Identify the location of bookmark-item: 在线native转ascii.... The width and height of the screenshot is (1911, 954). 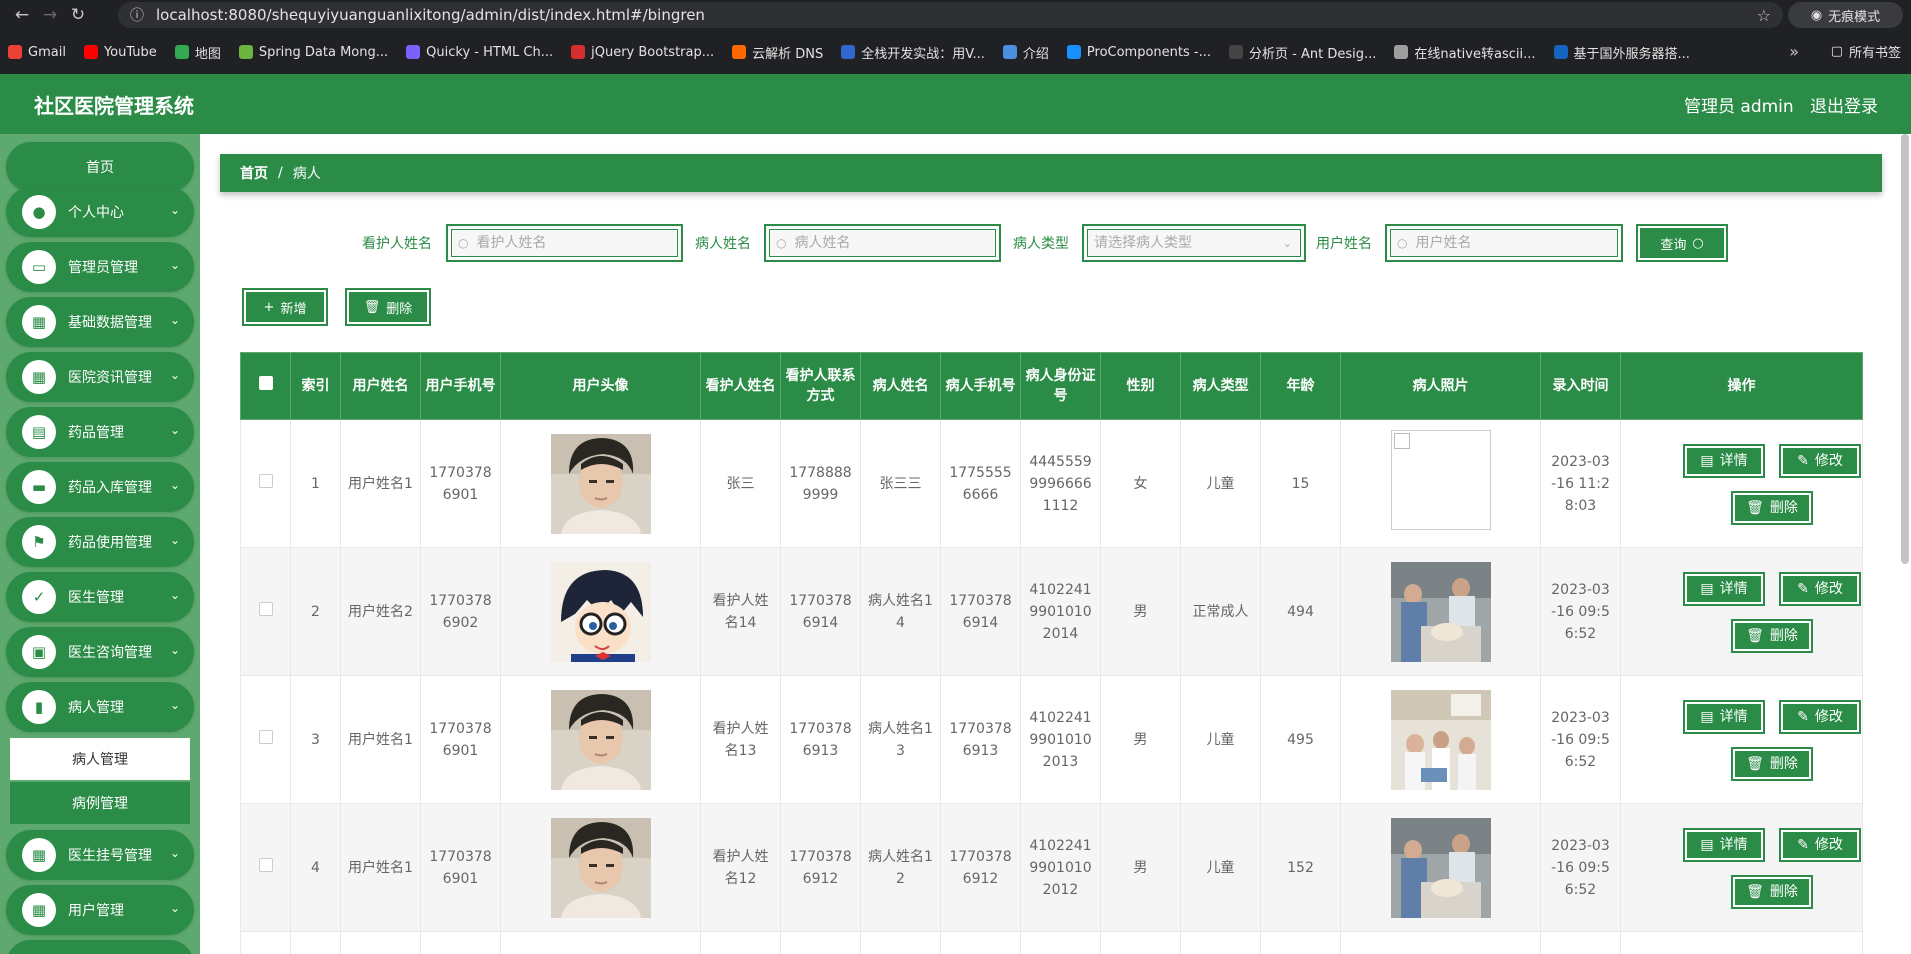
(1465, 52).